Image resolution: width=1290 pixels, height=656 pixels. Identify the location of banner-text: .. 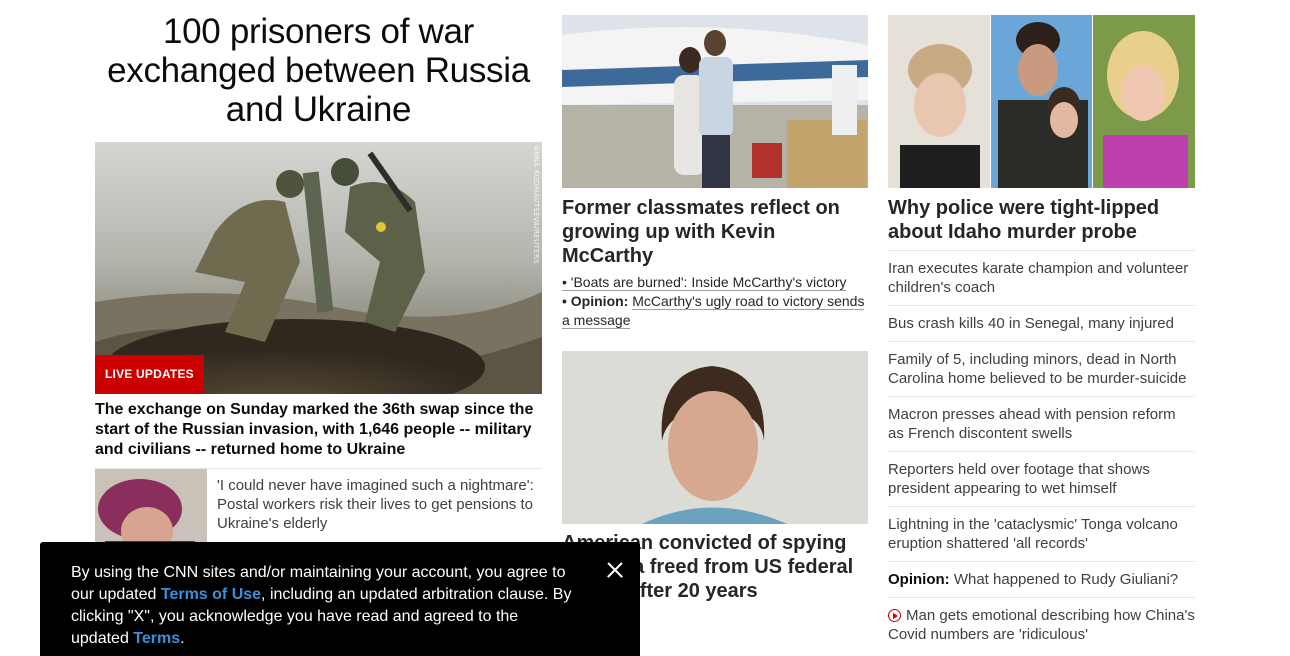
(182, 638).